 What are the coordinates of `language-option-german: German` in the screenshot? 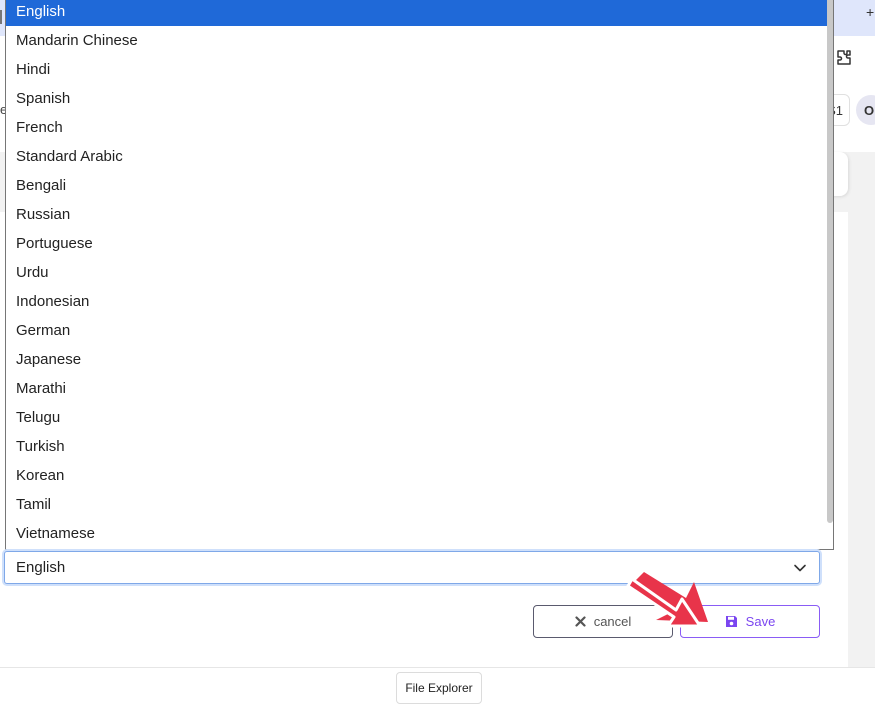 It's located at (419, 330).